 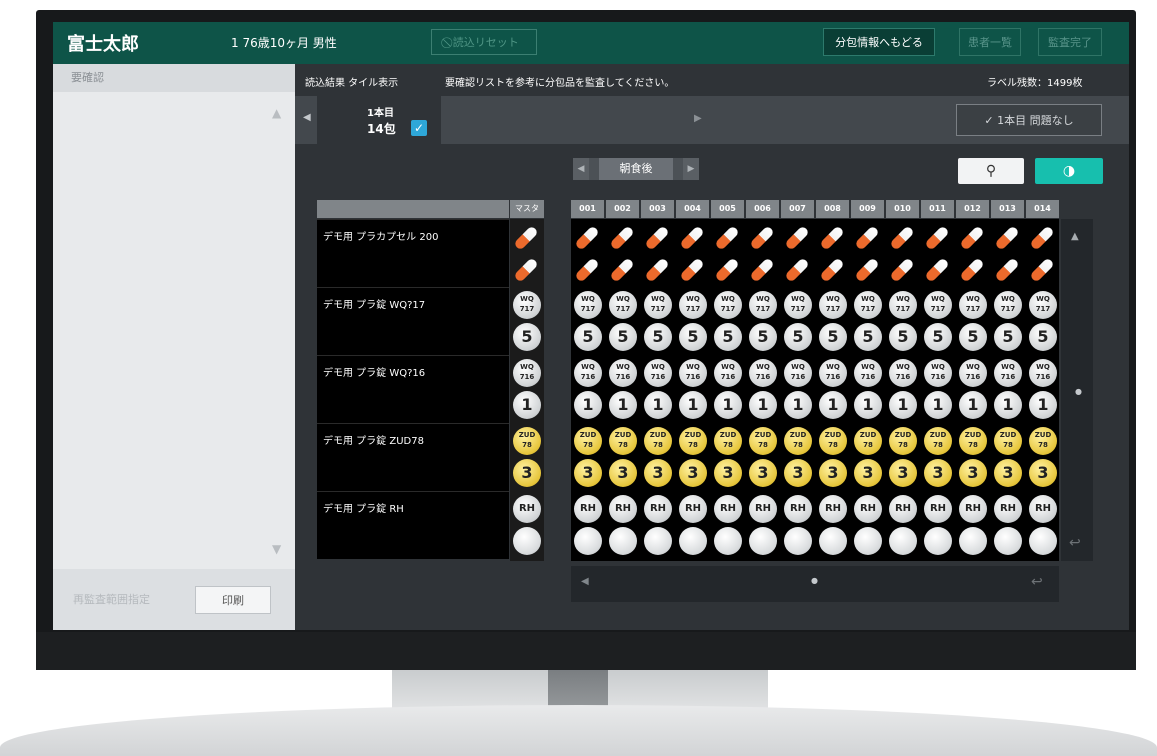 I want to click on drug-row: デモ用 プラカプセル 200, so click(x=413, y=253).